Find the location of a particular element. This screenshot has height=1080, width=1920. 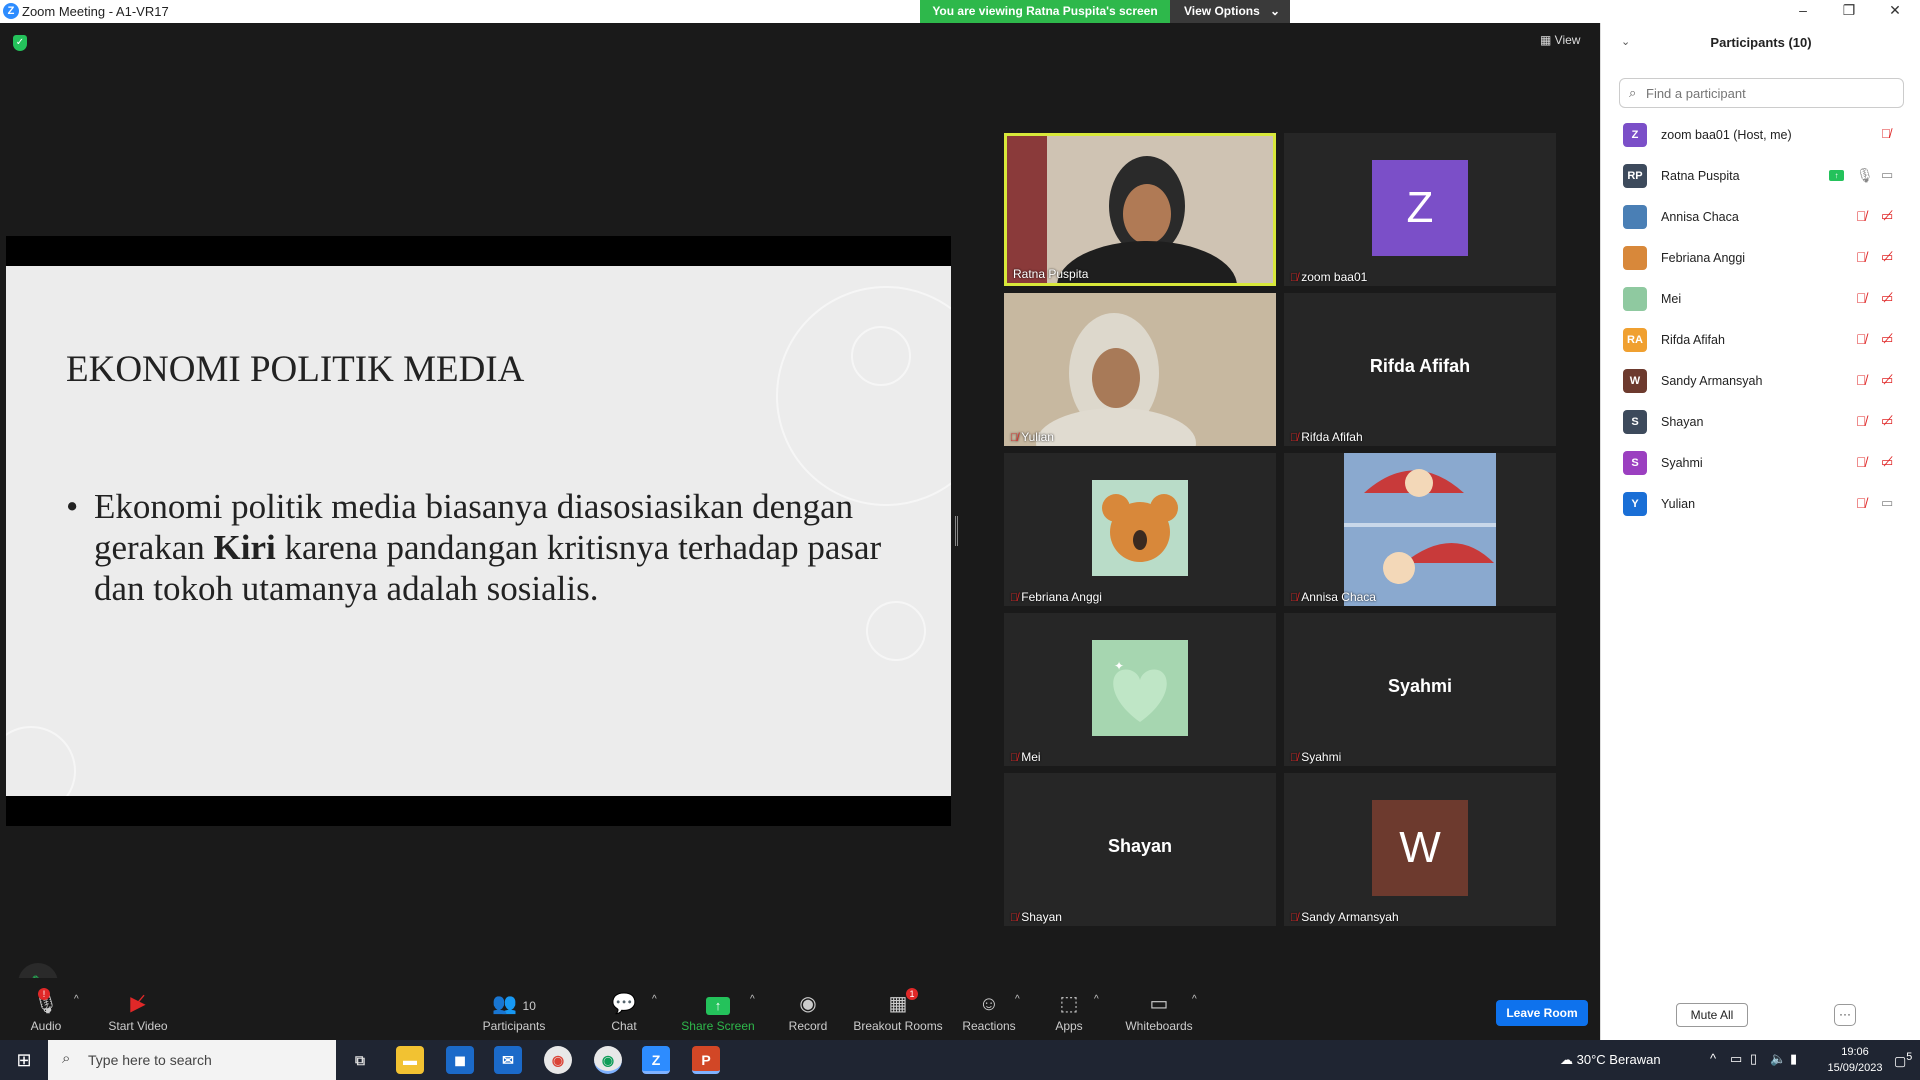

chrome-profile-icon: ◉ is located at coordinates (608, 1060).